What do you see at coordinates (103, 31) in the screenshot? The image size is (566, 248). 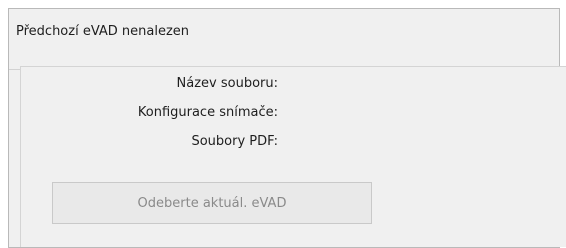 I see `panel-title: Předchozí eVAD nenalezen` at bounding box center [103, 31].